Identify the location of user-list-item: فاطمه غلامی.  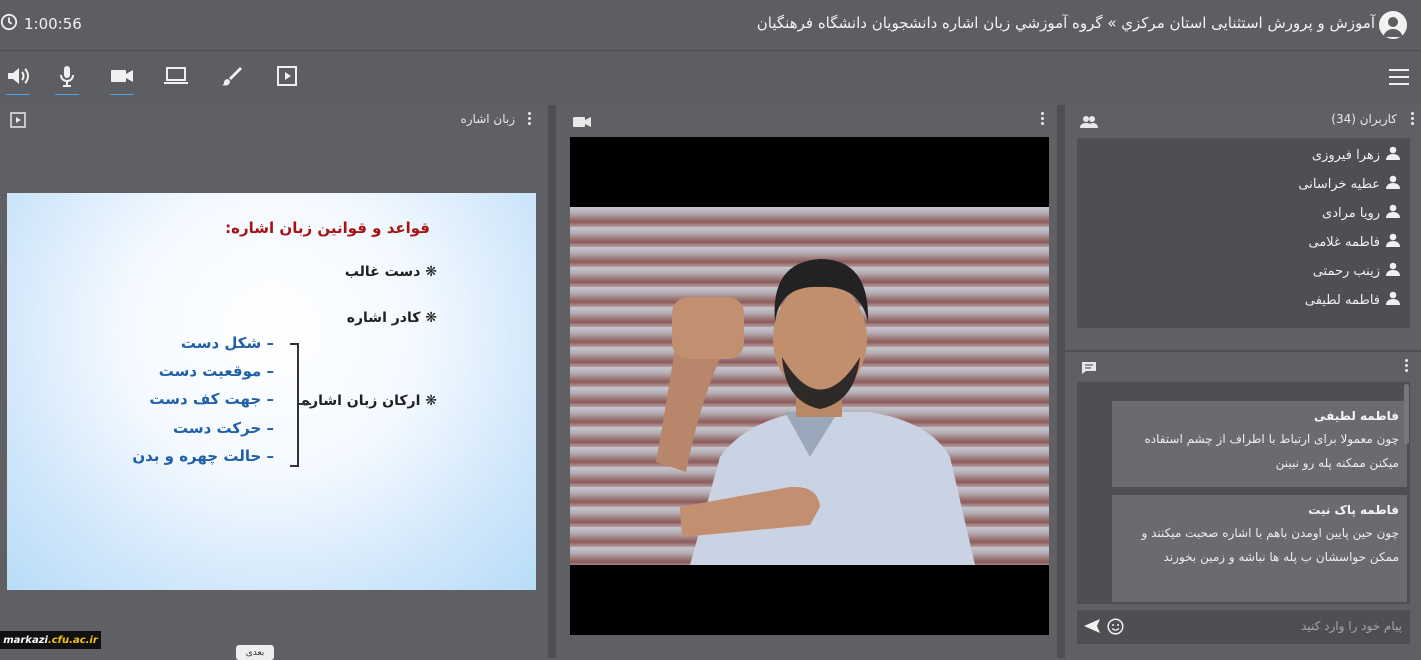
(1354, 242).